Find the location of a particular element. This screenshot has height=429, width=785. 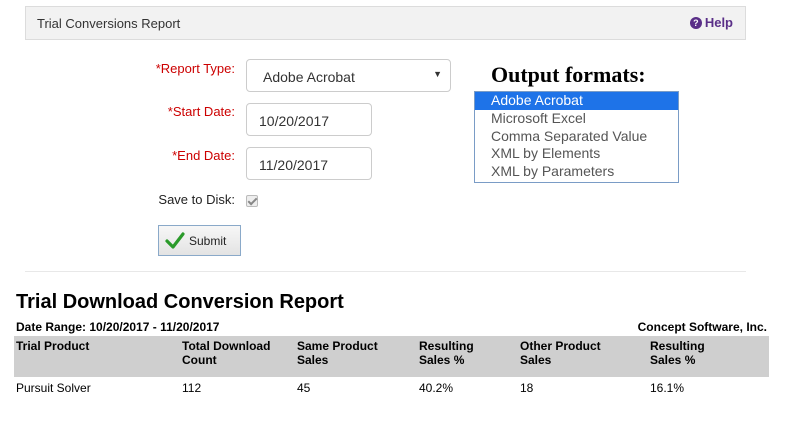

table-cell: 112 is located at coordinates (192, 388).